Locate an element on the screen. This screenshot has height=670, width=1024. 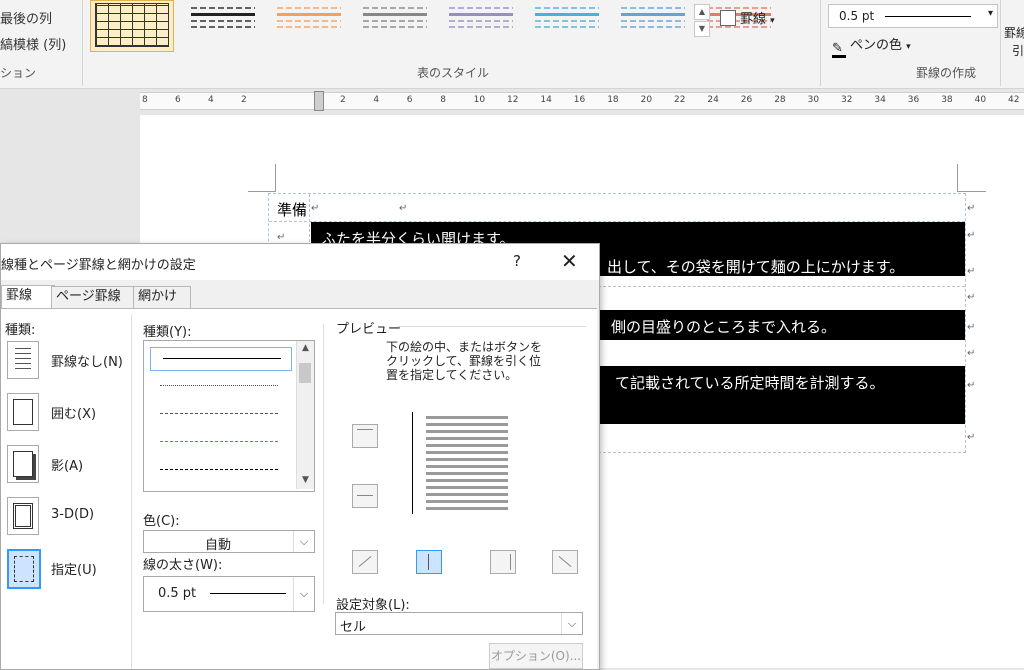
table-cell-label: 準備 is located at coordinates (292, 209).